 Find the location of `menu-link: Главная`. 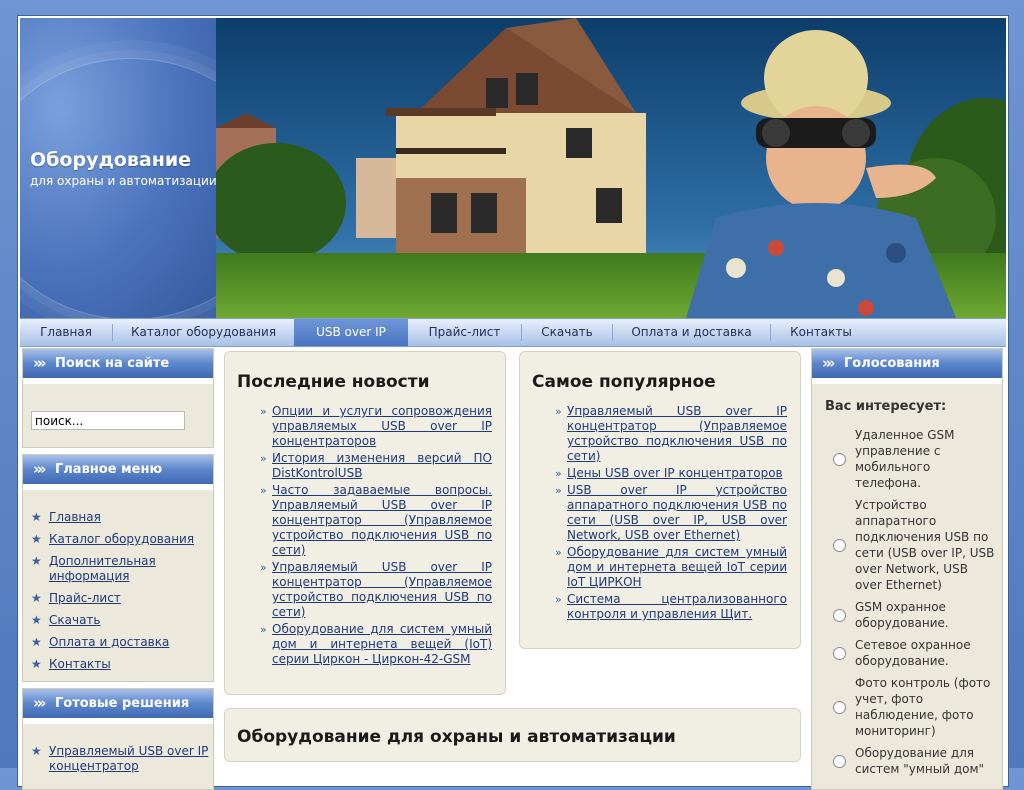

menu-link: Главная is located at coordinates (75, 517).